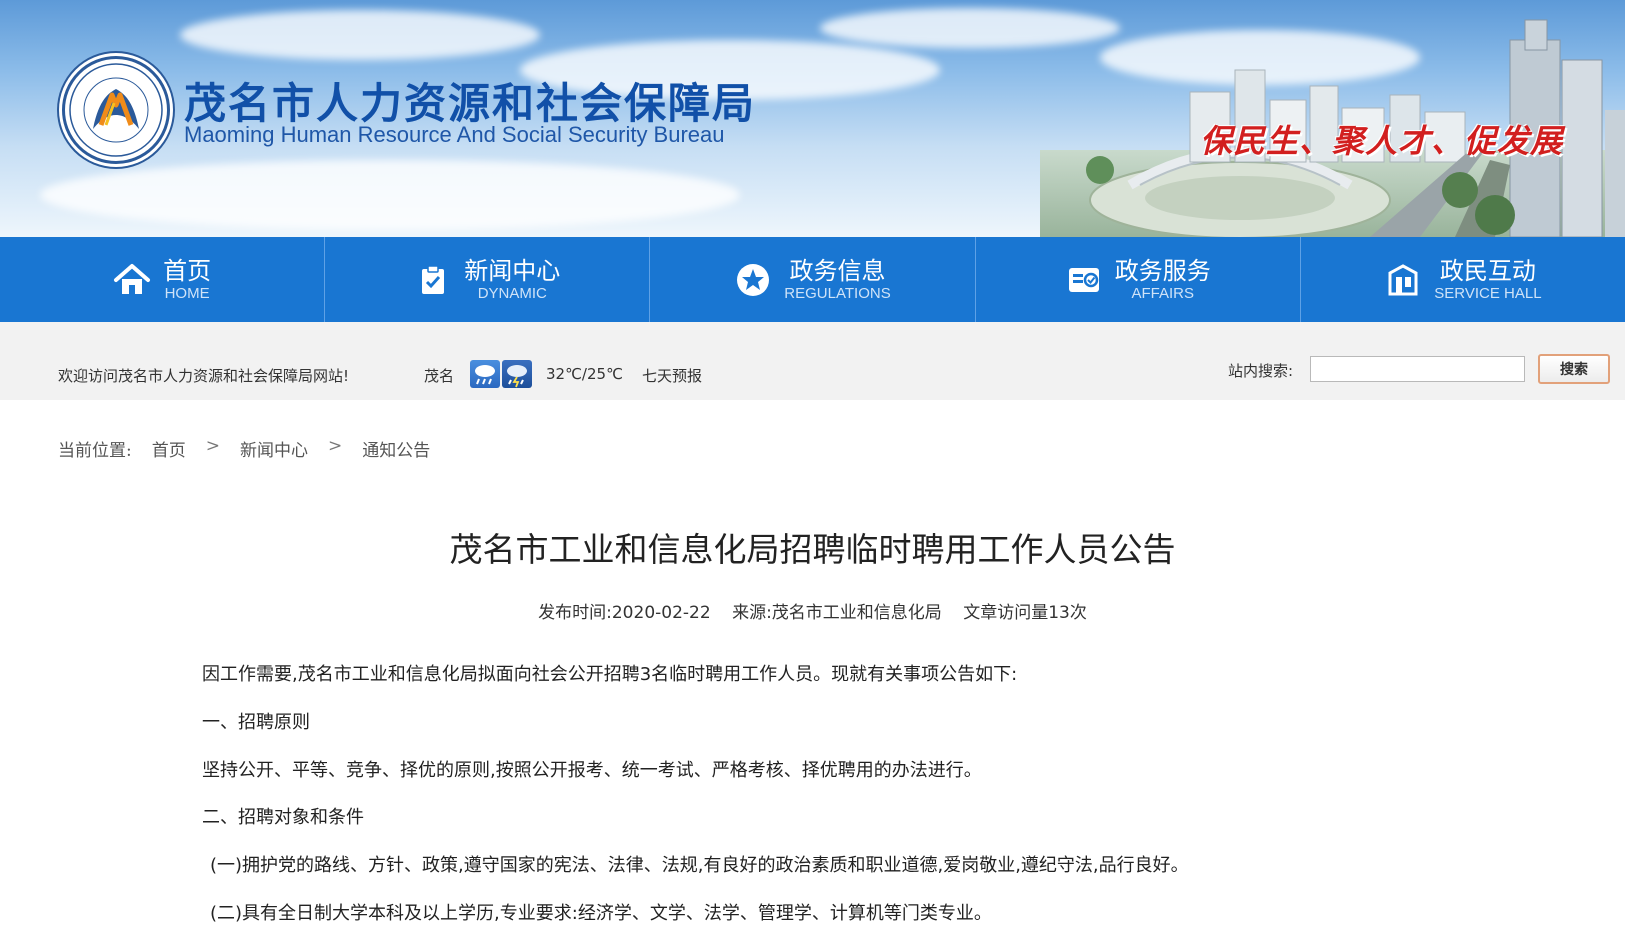  I want to click on view-count: 文章访问量13次, so click(1025, 613).